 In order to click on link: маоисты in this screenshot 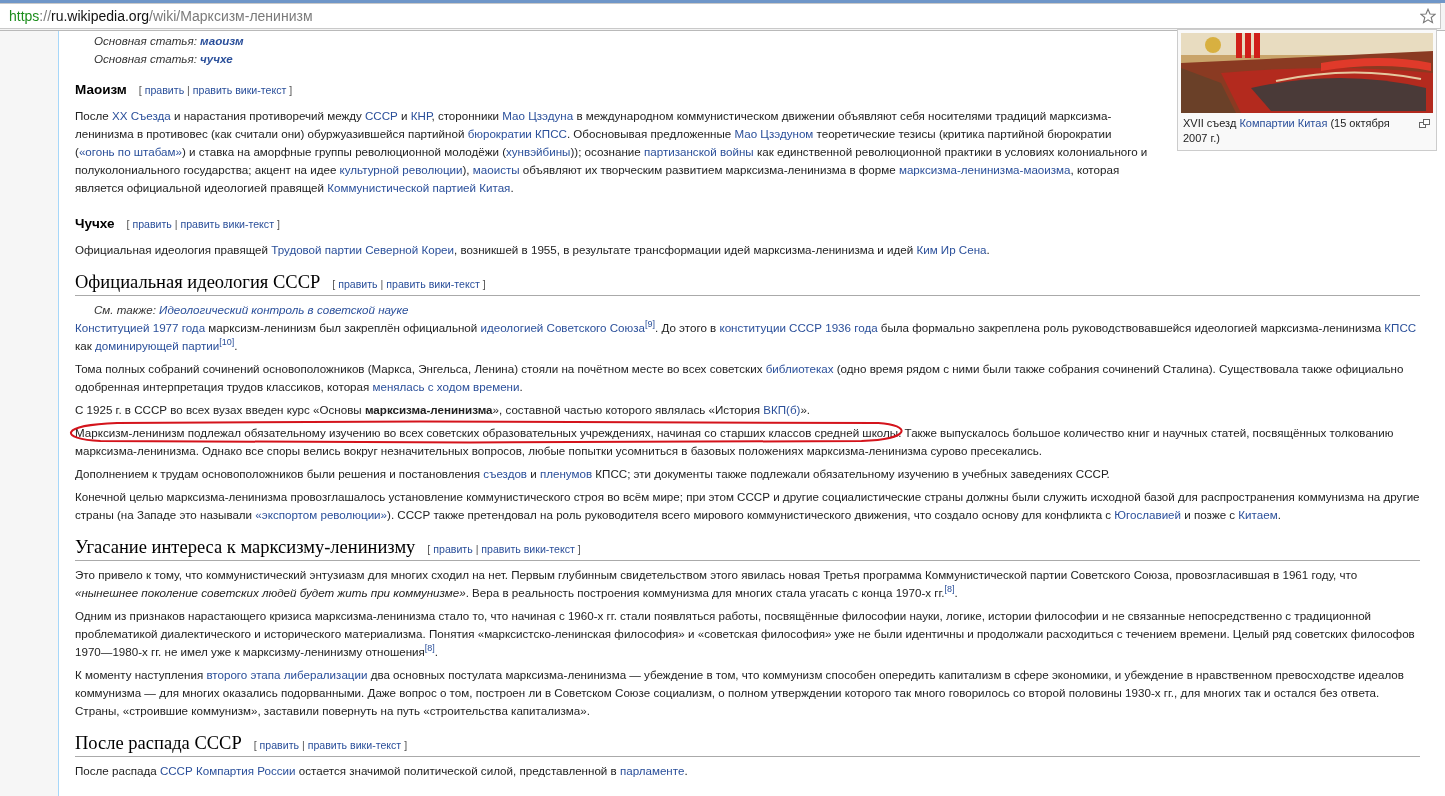, I will do `click(496, 169)`.